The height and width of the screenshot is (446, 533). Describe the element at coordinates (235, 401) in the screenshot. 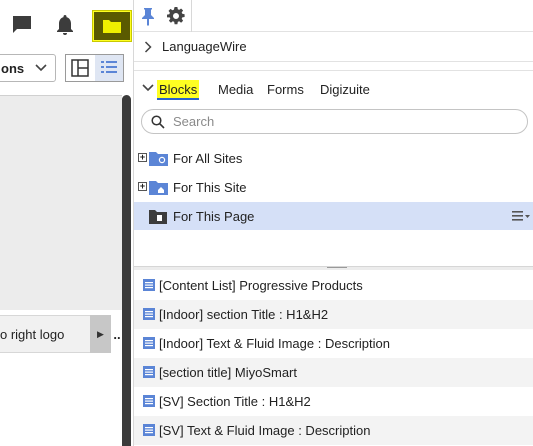

I see `block-label: [SV] Section Title : H1&H2` at that location.